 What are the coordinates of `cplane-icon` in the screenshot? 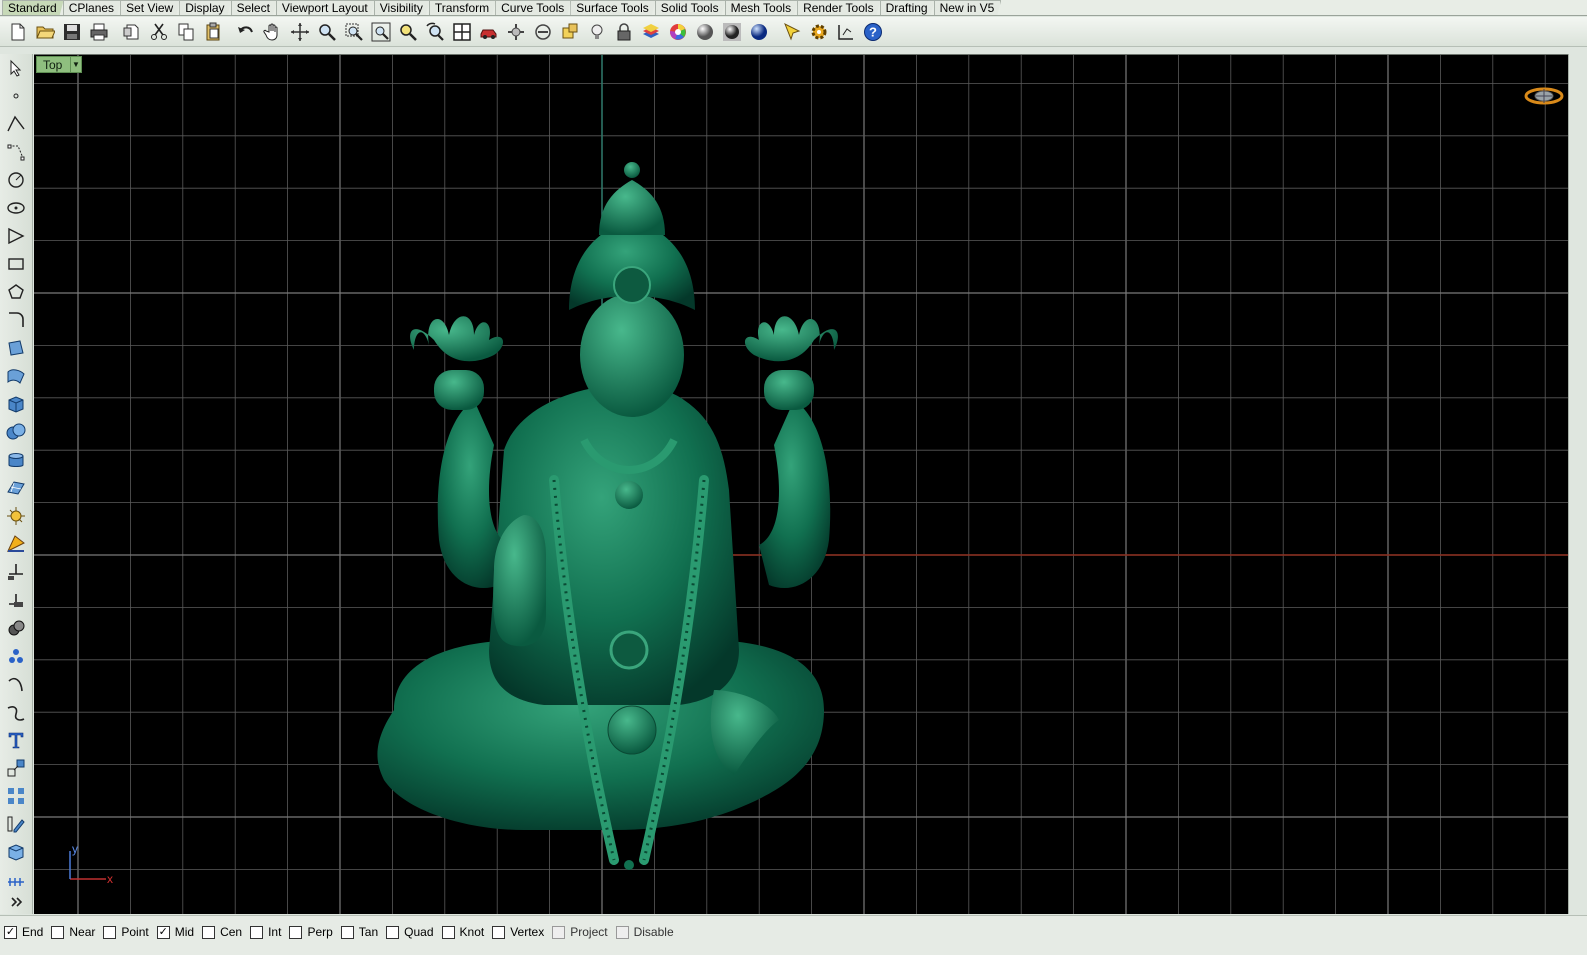 It's located at (542, 31).